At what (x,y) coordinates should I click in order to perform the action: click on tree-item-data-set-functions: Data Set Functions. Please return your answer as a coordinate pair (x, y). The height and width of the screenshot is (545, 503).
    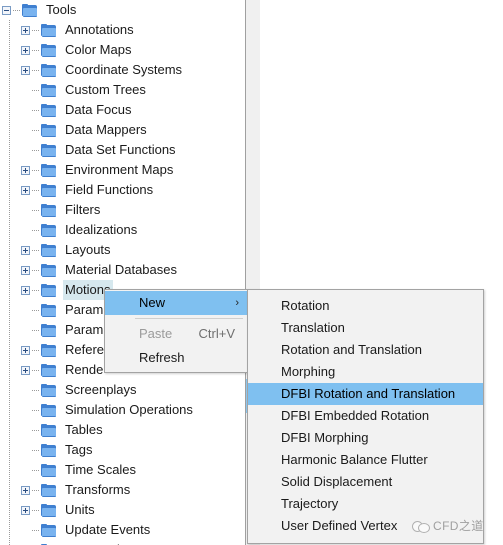
    Looking at the image, I should click on (122, 150).